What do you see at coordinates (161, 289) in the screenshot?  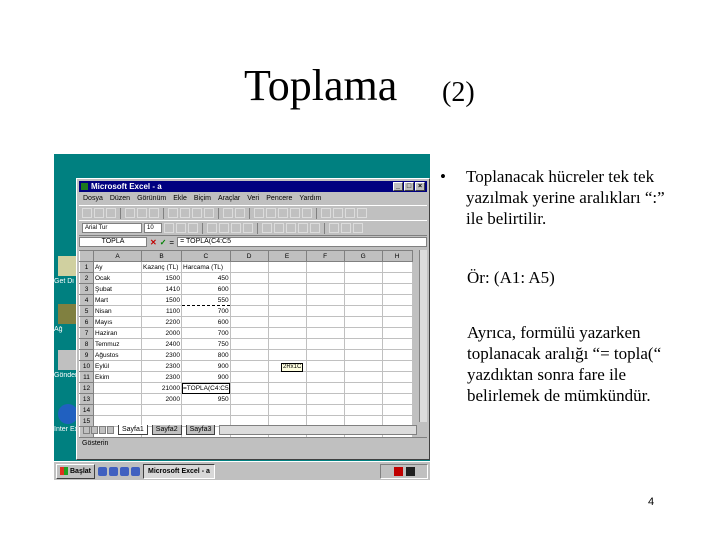 I see `cell: 1410` at bounding box center [161, 289].